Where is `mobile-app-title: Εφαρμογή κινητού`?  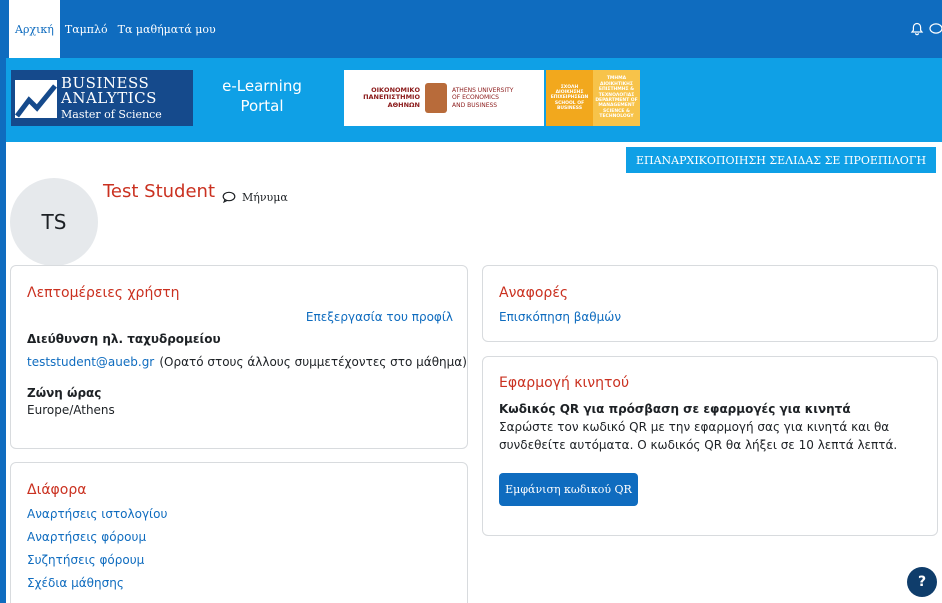
mobile-app-title: Εφαρμογή κινητού is located at coordinates (564, 383).